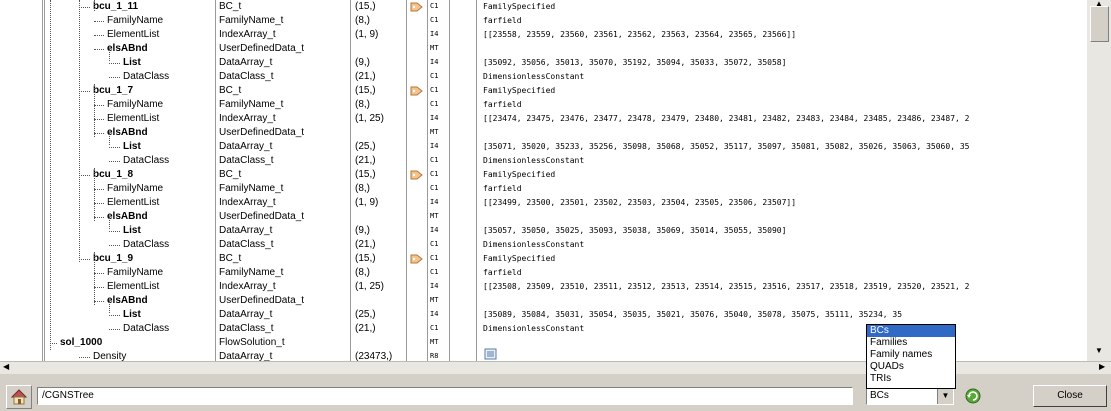 The width and height of the screenshot is (1111, 411). I want to click on filter-option-family-names: Family names, so click(911, 355).